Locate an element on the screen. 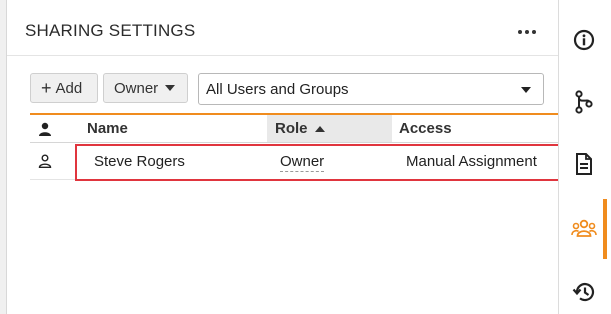 This screenshot has width=611, height=314. table-row: Steve Rogers Owner Manual Assignment is located at coordinates (297, 161).